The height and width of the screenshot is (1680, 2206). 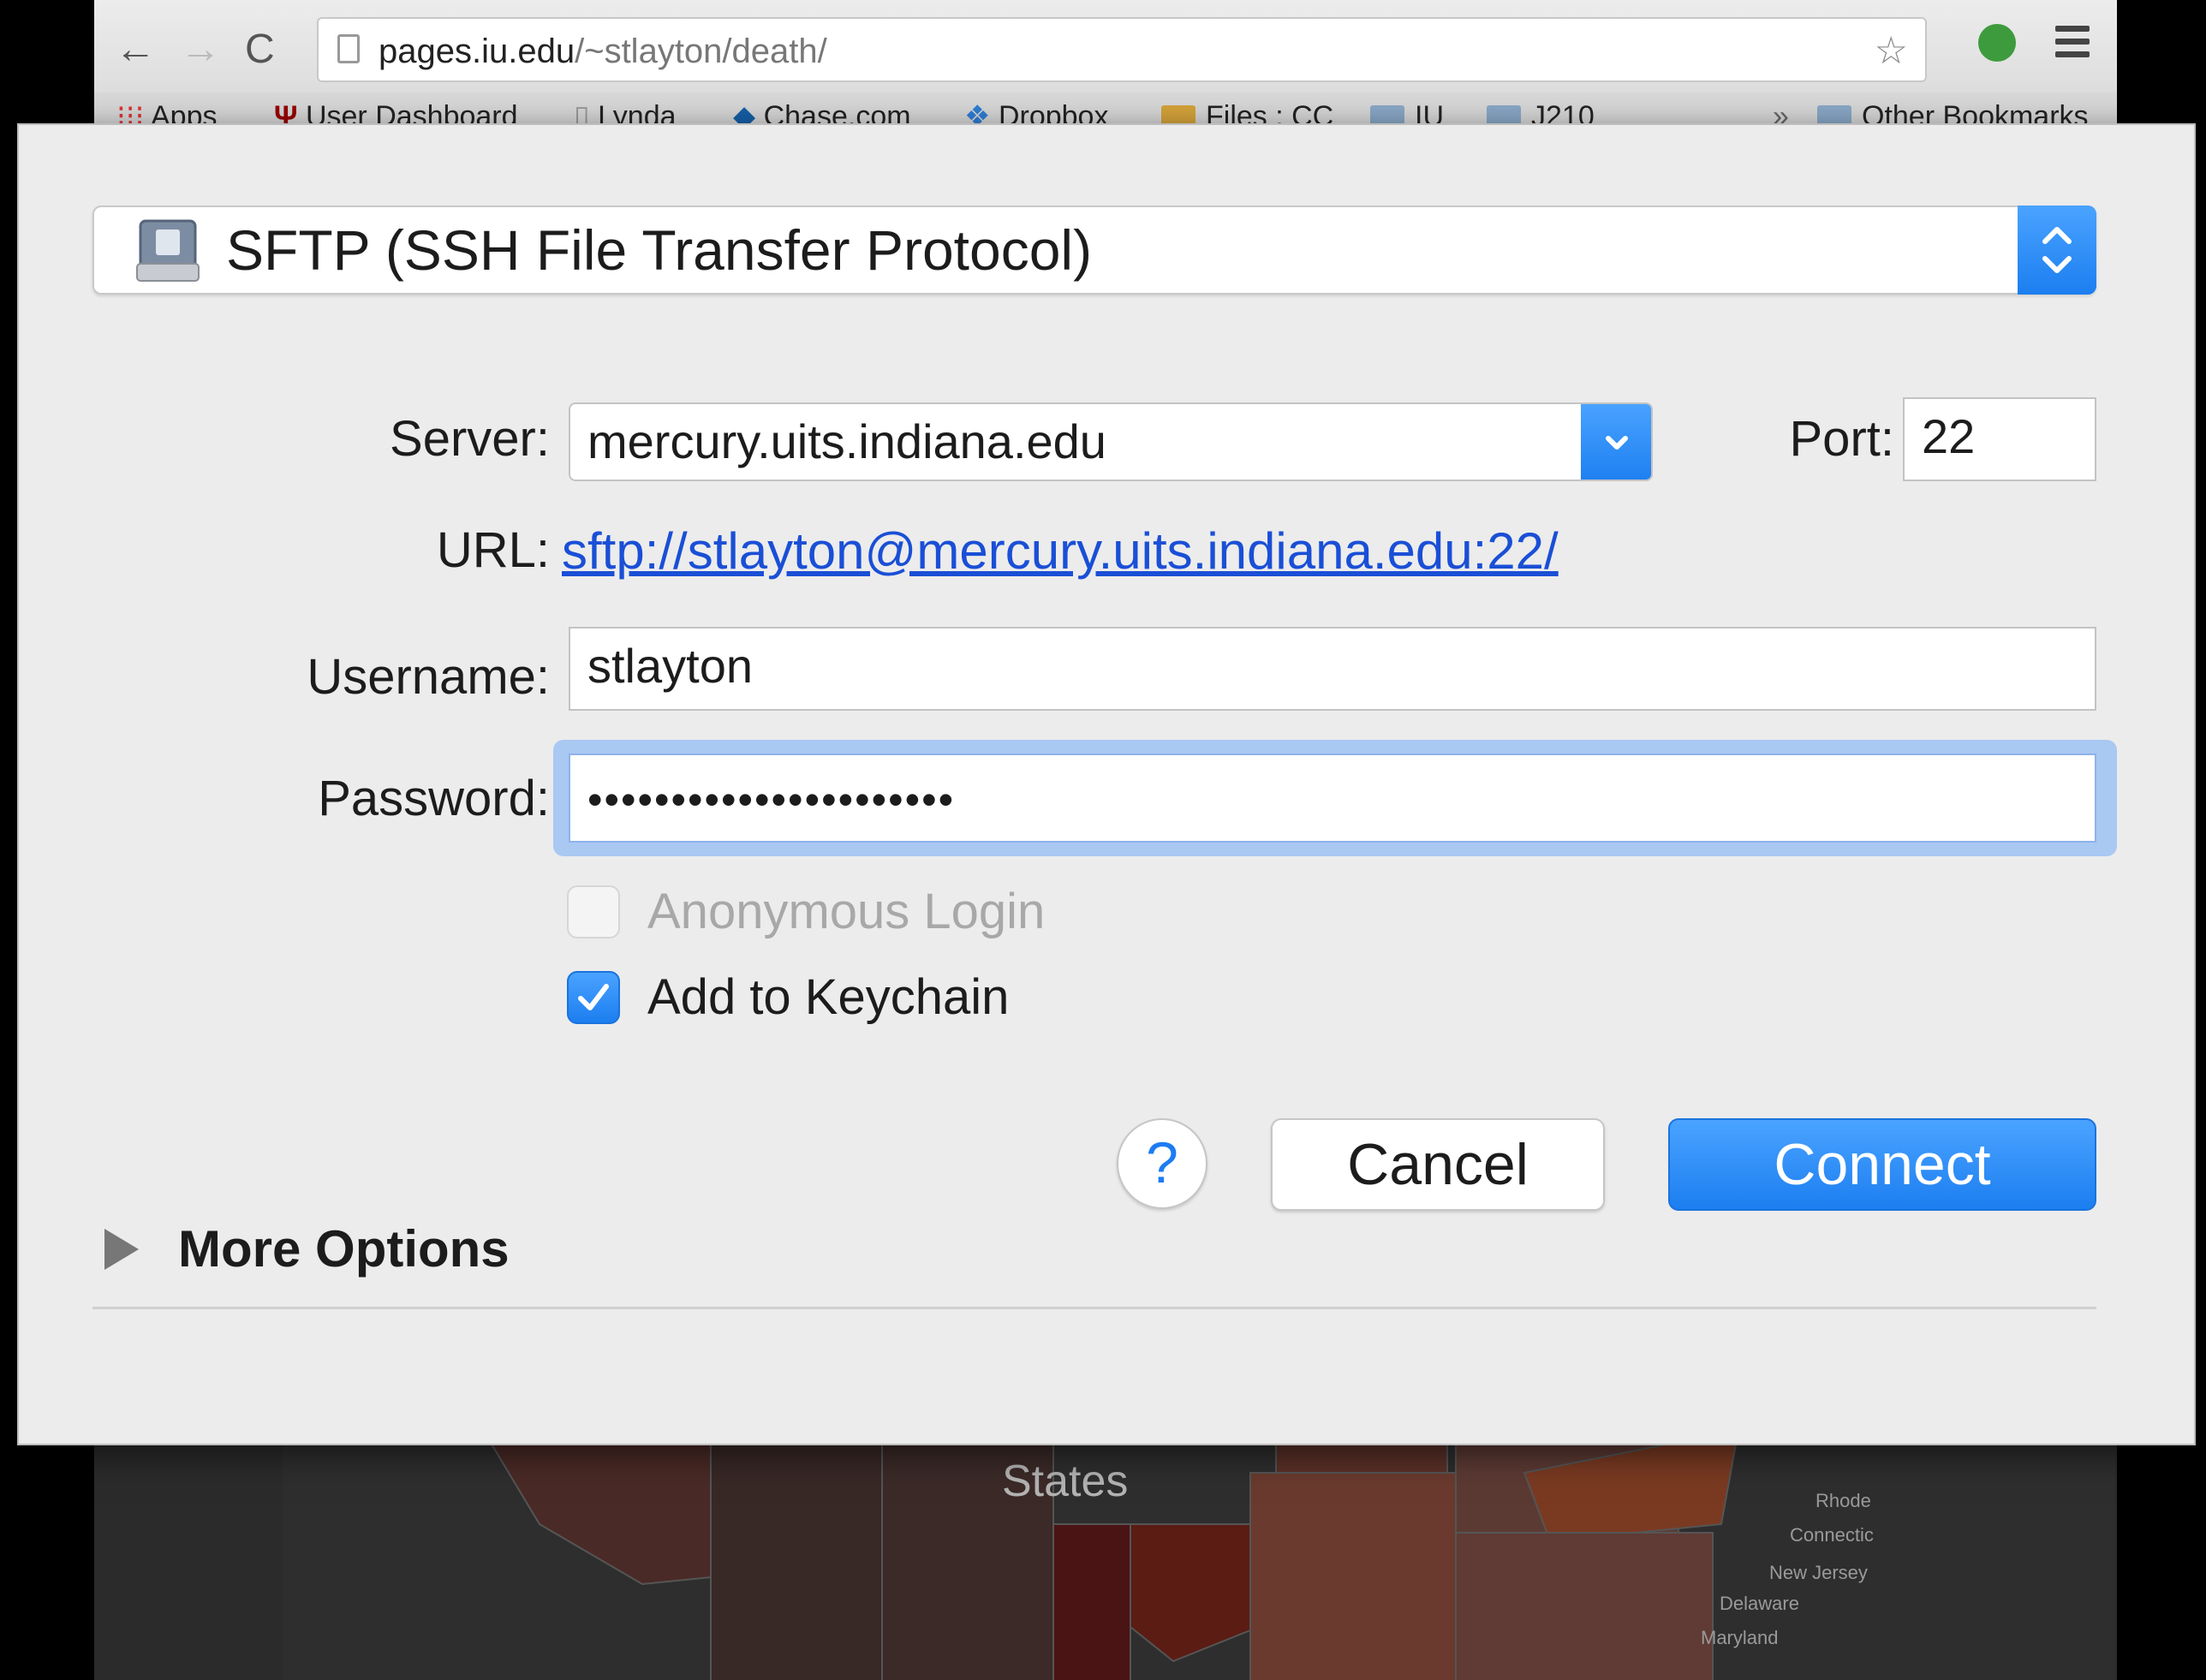 I want to click on up-down-chevron-icon, so click(x=2057, y=250).